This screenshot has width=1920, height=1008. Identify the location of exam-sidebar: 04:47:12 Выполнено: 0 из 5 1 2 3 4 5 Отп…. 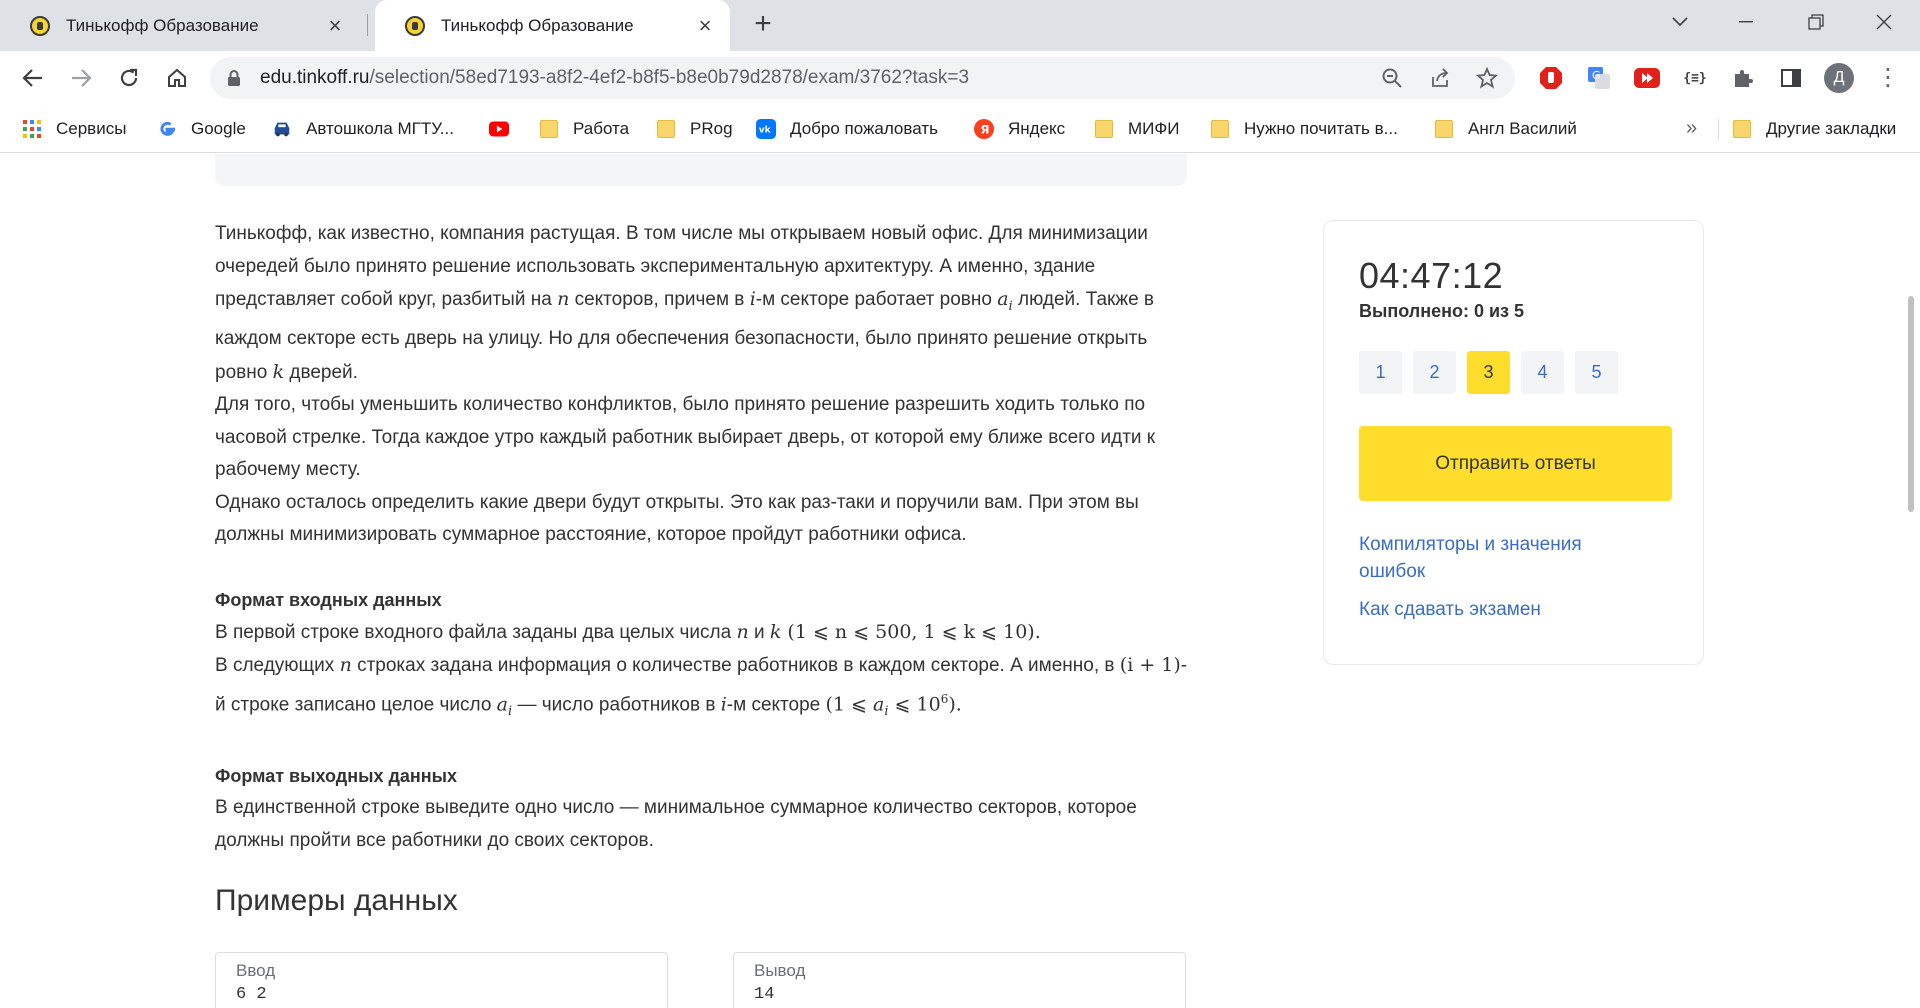
(1513, 442).